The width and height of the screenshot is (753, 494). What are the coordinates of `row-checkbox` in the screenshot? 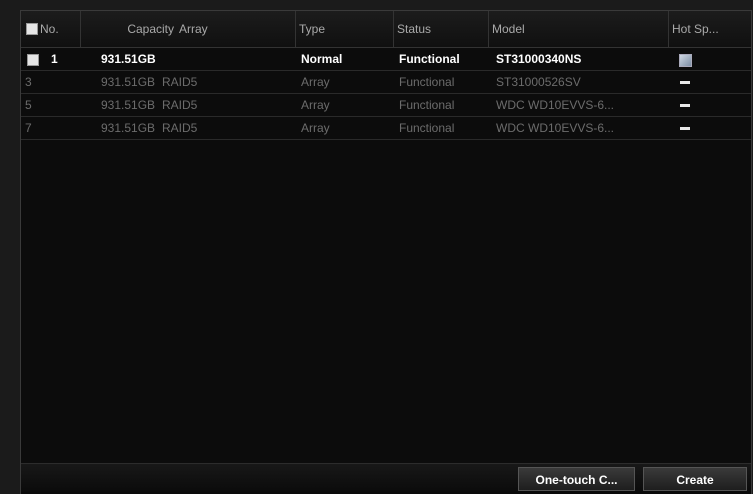 It's located at (33, 60).